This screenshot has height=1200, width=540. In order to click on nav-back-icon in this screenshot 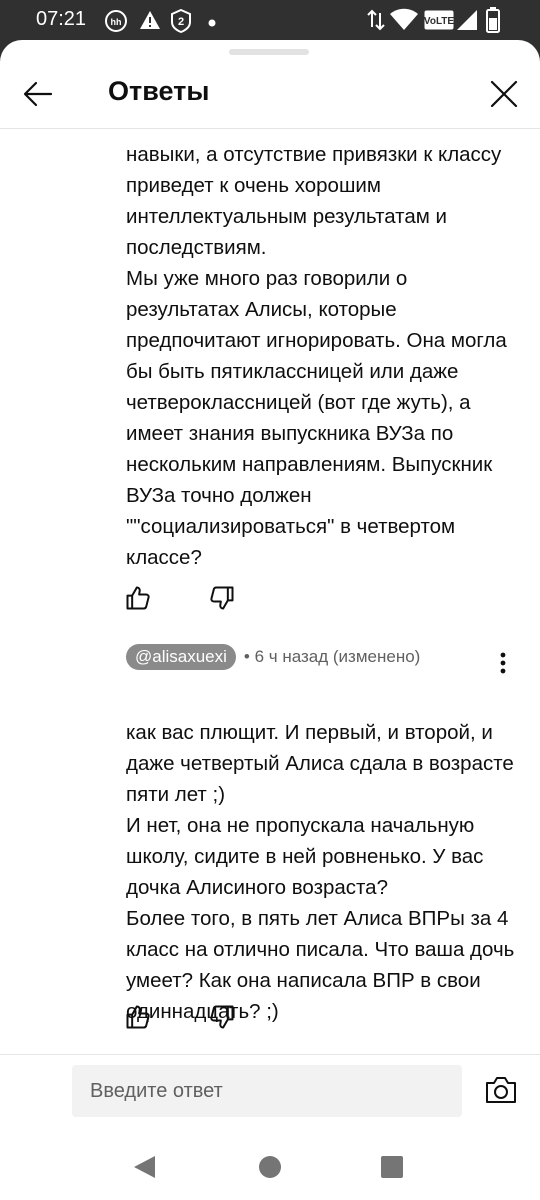, I will do `click(144, 1167)`.